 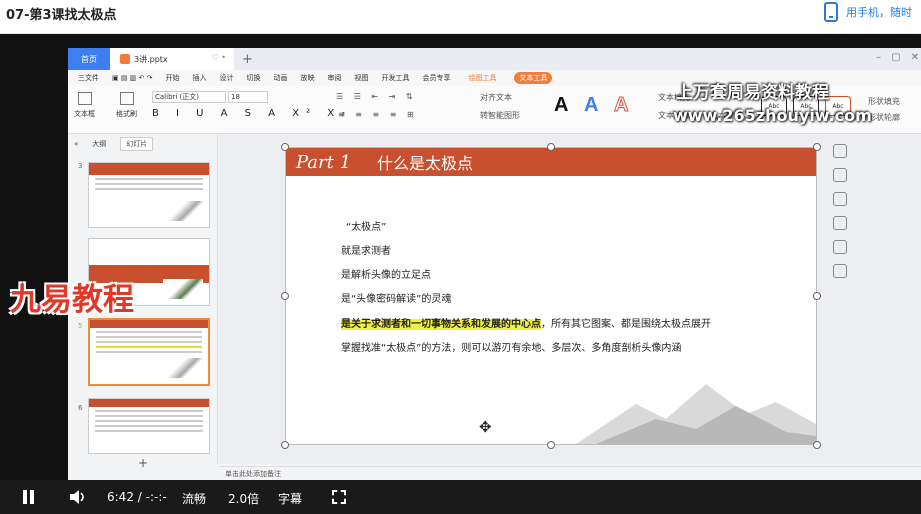 I want to click on ppt-file-icon, so click(x=125, y=59).